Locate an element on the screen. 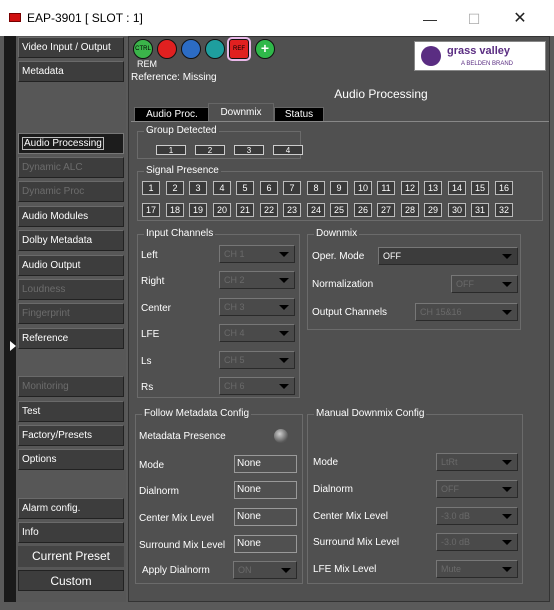 This screenshot has height=610, width=554. ls-channel-dropdown: CH 5 is located at coordinates (257, 360).